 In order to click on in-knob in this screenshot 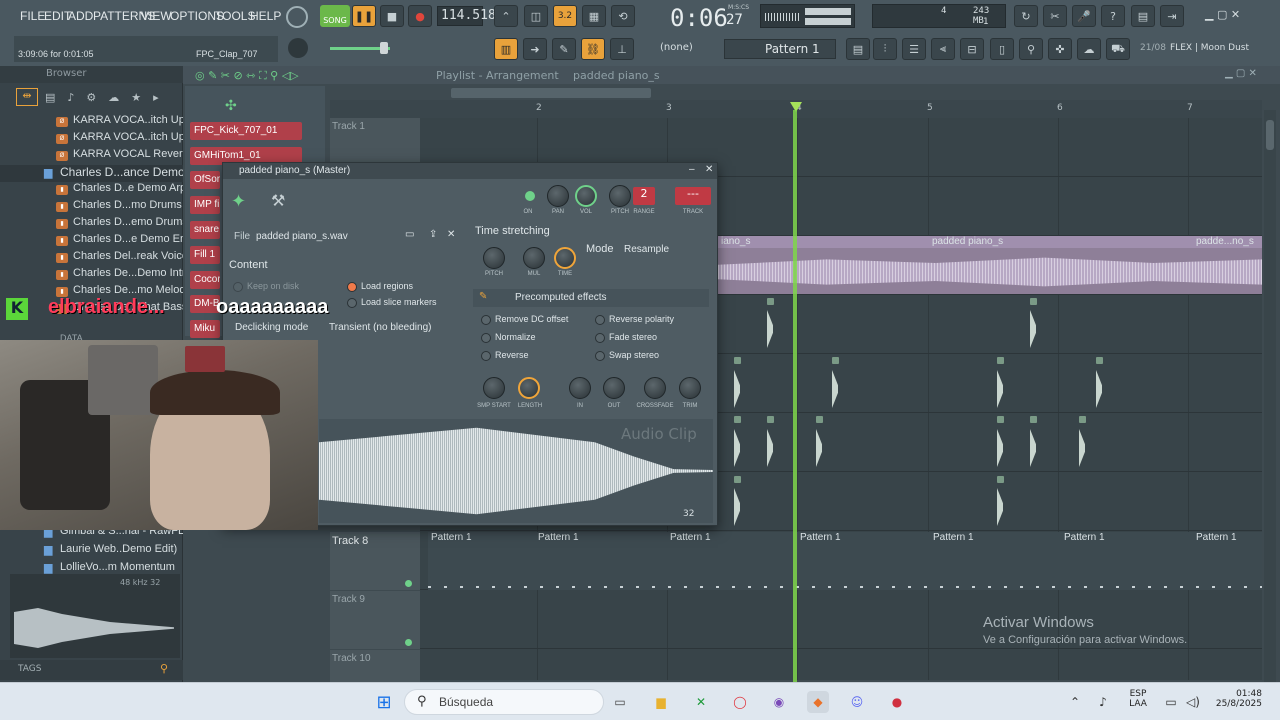, I will do `click(580, 388)`.